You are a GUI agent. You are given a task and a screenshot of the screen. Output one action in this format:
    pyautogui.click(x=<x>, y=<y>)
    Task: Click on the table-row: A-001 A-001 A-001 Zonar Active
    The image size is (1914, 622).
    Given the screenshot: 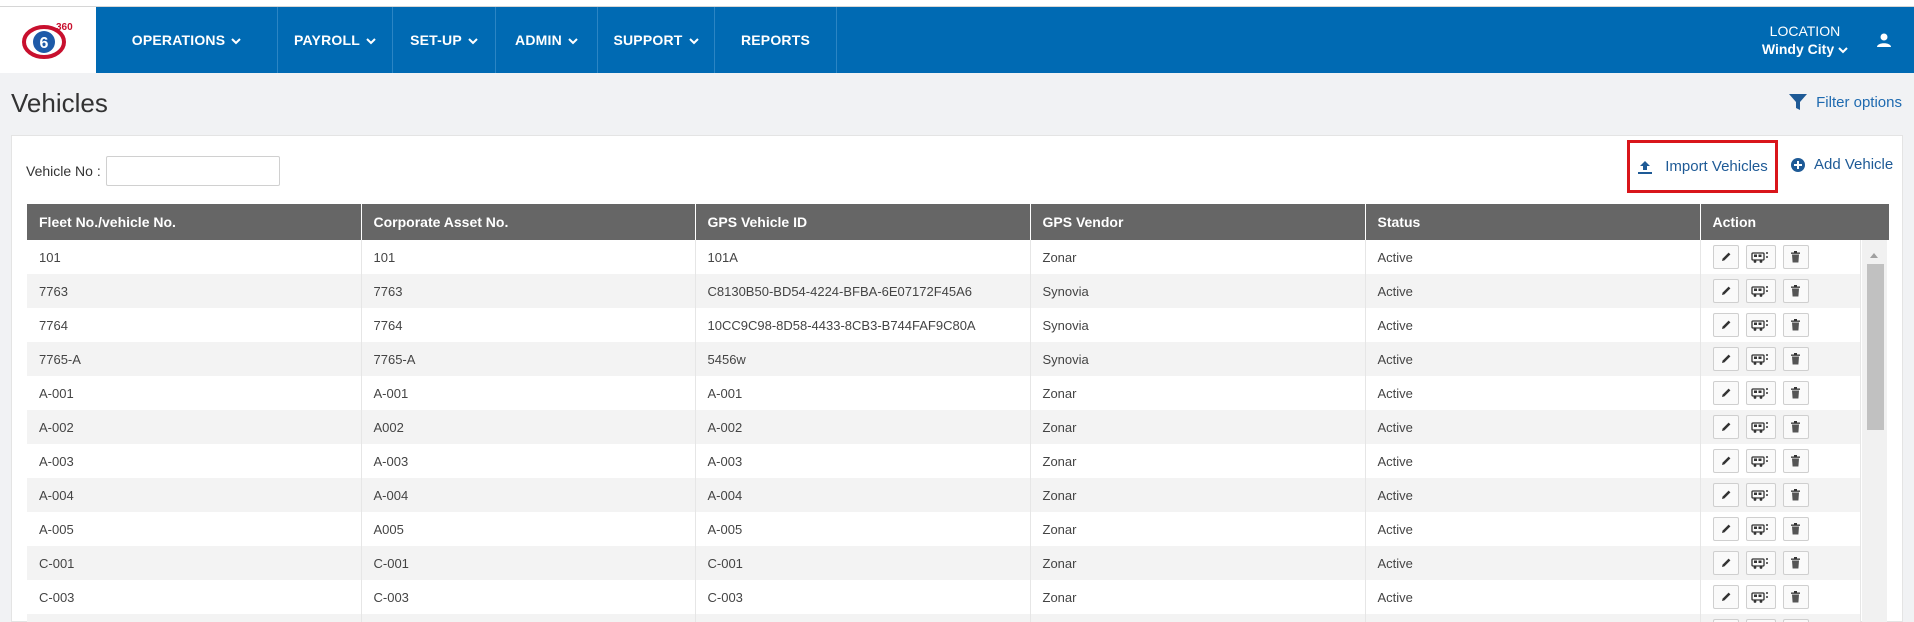 What is the action you would take?
    pyautogui.click(x=944, y=393)
    